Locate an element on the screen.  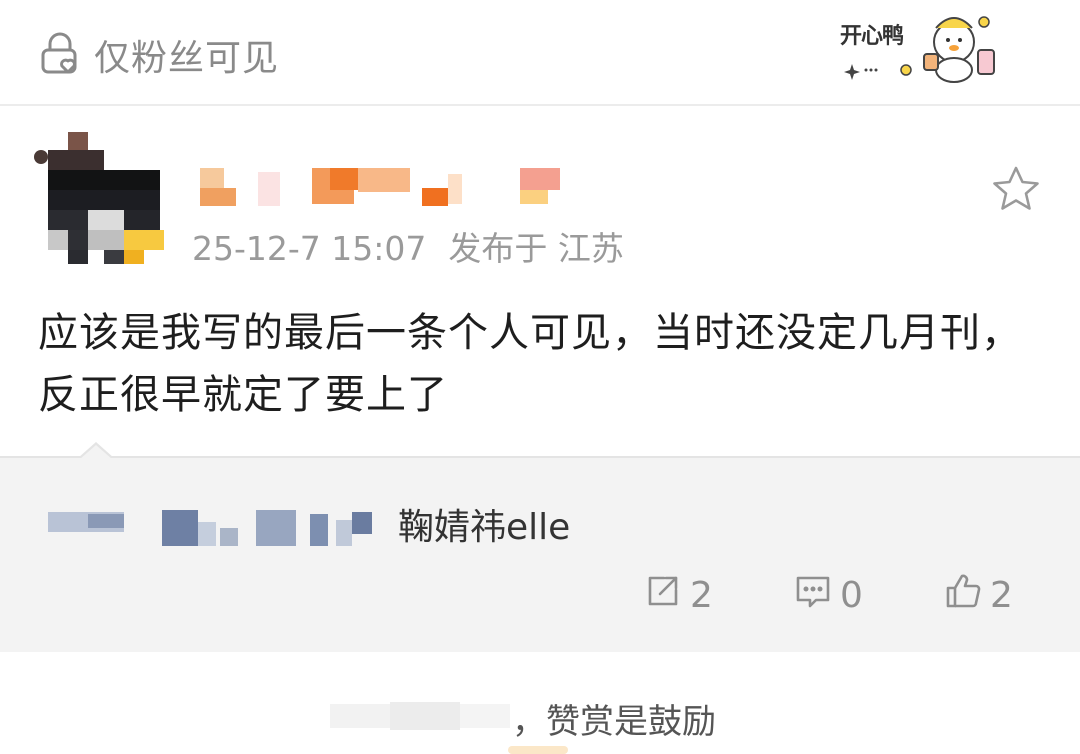
quote-caret-inner is located at coordinates (96, 452).